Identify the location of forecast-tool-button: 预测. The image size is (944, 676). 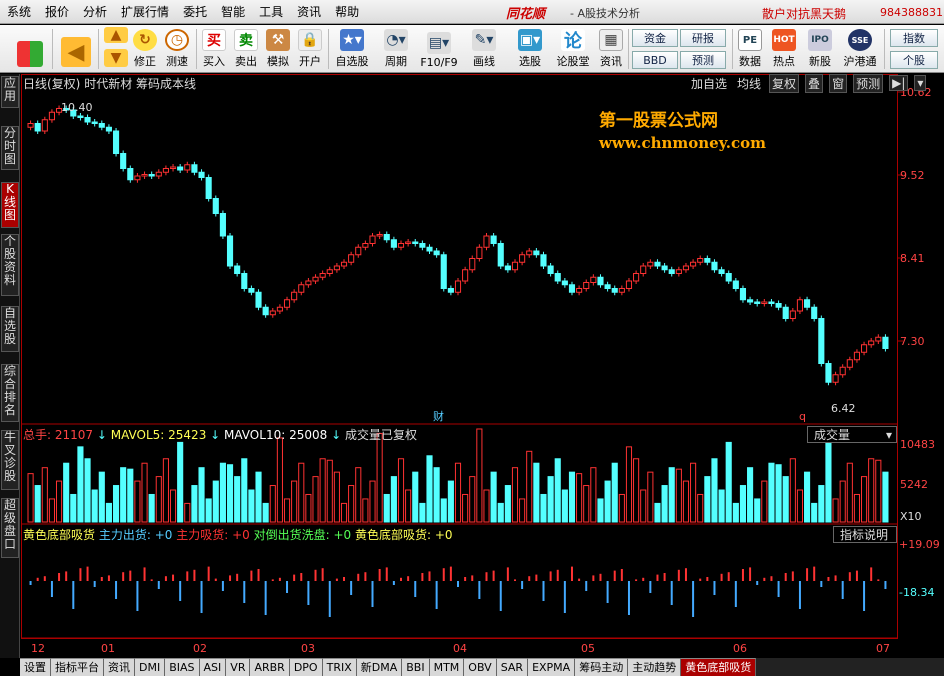
(868, 83).